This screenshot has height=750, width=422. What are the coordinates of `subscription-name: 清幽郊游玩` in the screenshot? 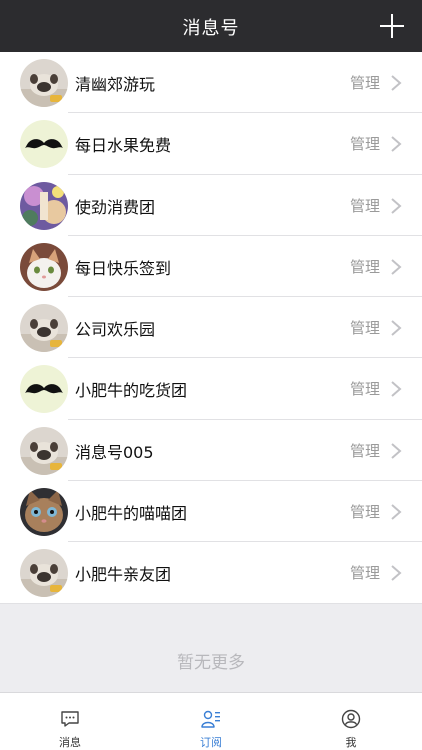 It's located at (115, 84).